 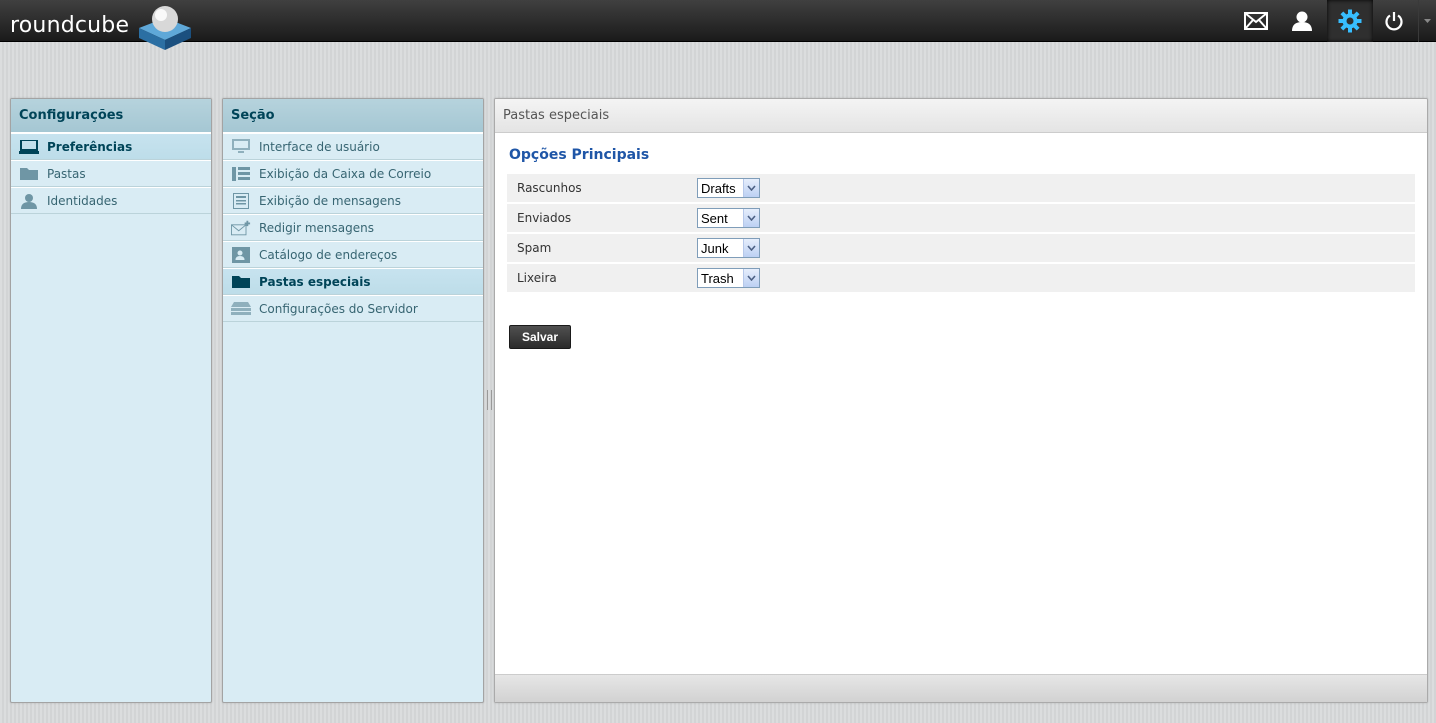 What do you see at coordinates (338, 308) in the screenshot?
I see `section-item-label: Configurações do Servidor` at bounding box center [338, 308].